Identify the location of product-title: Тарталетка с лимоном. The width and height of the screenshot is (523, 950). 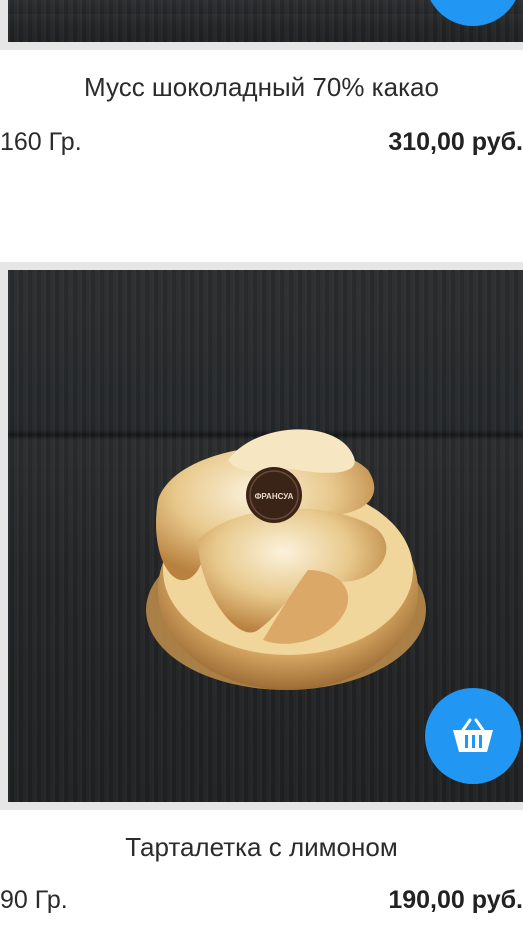
(261, 847).